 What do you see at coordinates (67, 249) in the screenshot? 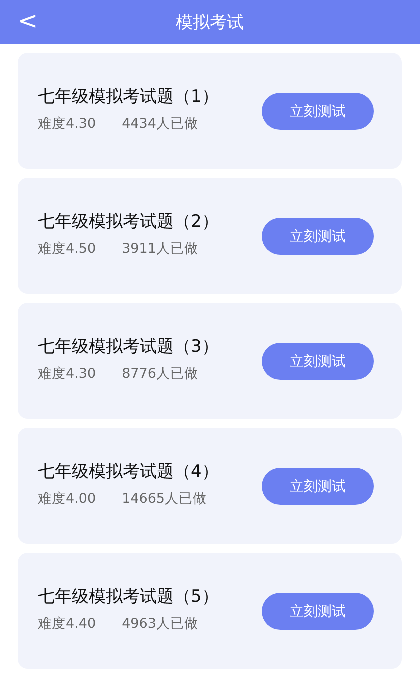
I see `difficulty-label: 难度4.50` at bounding box center [67, 249].